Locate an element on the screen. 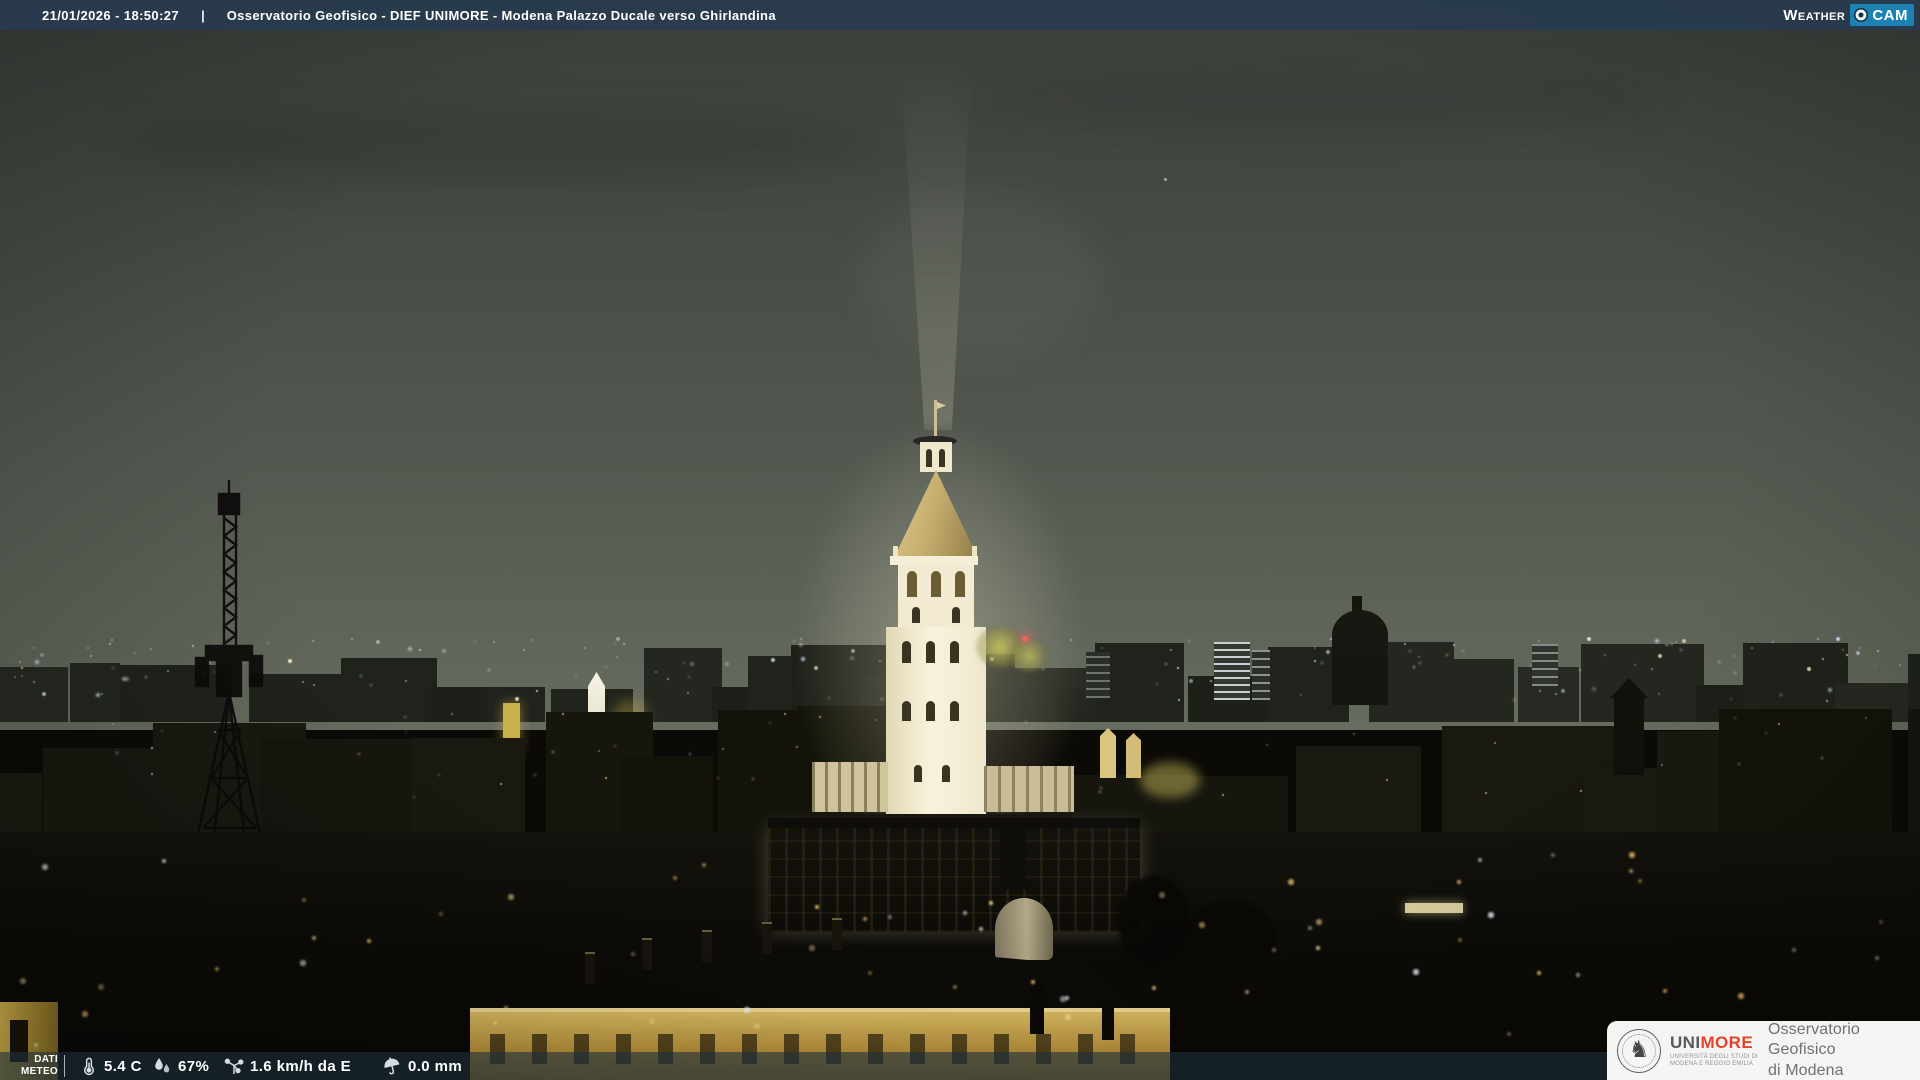  sky-glow-patch is located at coordinates (980, 275).